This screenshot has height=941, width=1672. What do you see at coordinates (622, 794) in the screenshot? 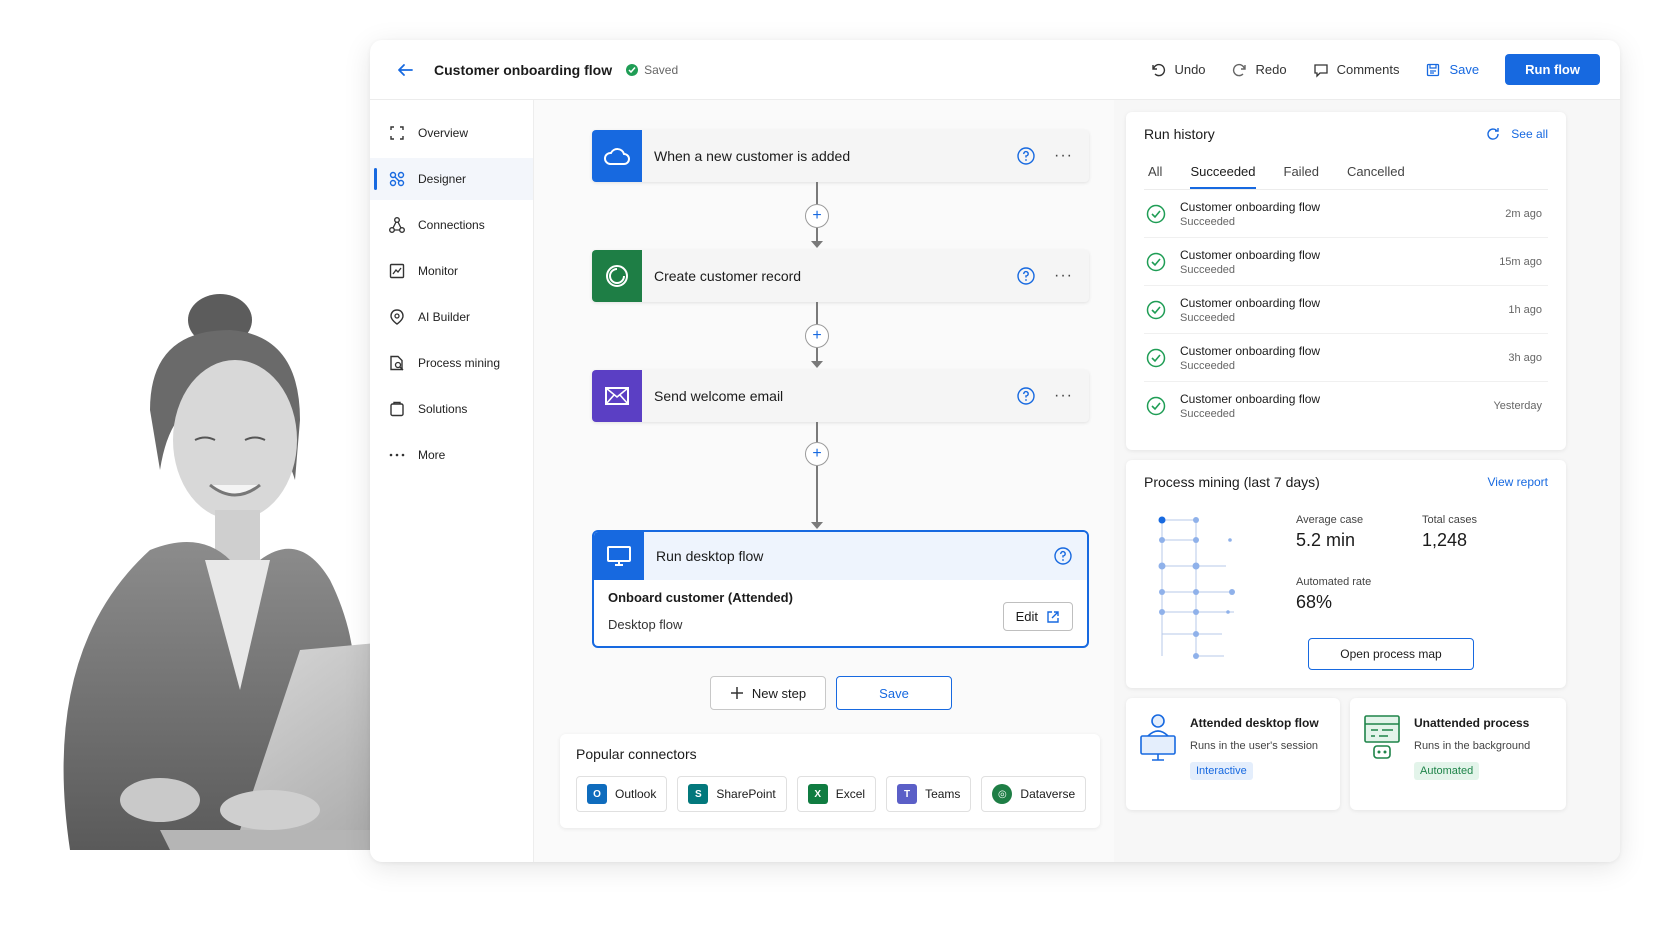
I see `connector-outlook: O Outlook` at bounding box center [622, 794].